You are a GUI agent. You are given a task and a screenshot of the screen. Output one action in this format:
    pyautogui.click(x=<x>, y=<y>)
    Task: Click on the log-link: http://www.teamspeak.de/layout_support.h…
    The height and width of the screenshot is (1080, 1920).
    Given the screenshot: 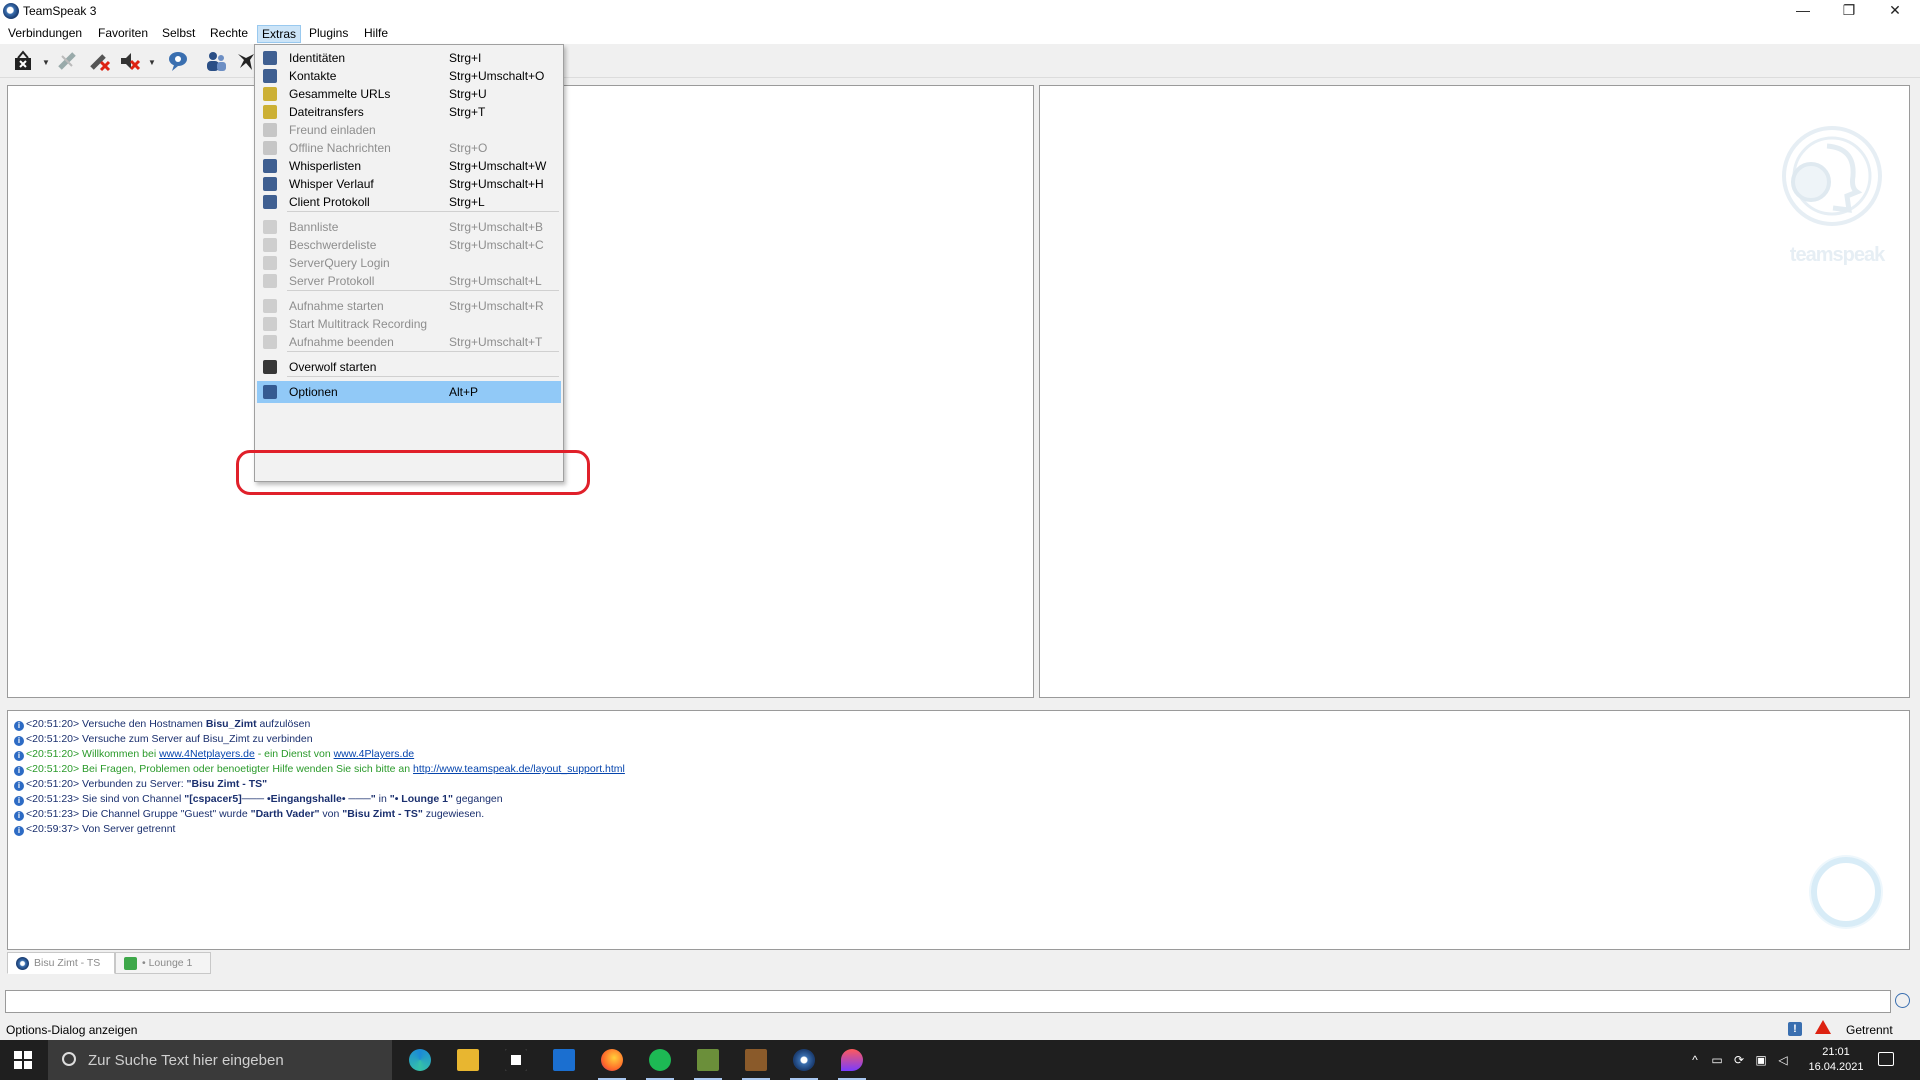 What is the action you would take?
    pyautogui.click(x=519, y=769)
    